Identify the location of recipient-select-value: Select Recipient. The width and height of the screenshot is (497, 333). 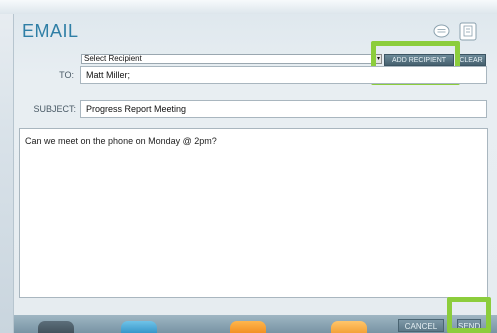
(113, 58).